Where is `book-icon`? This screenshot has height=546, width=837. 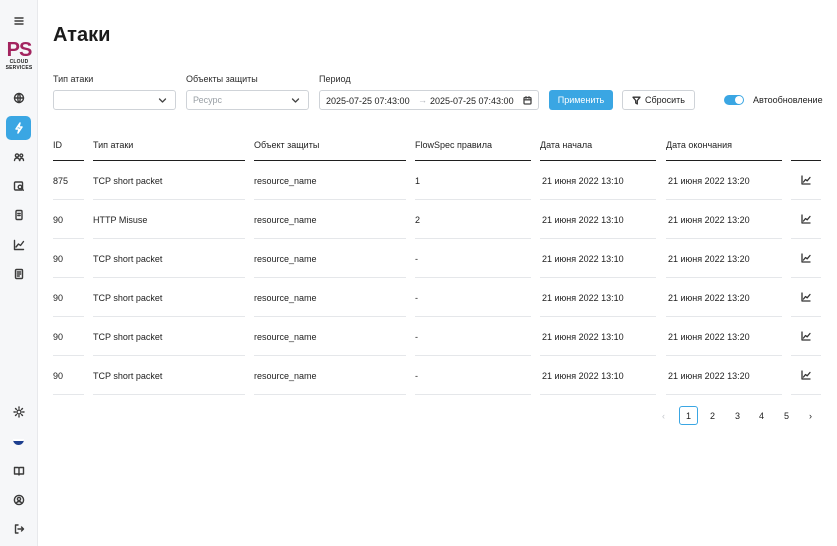
book-icon is located at coordinates (19, 471).